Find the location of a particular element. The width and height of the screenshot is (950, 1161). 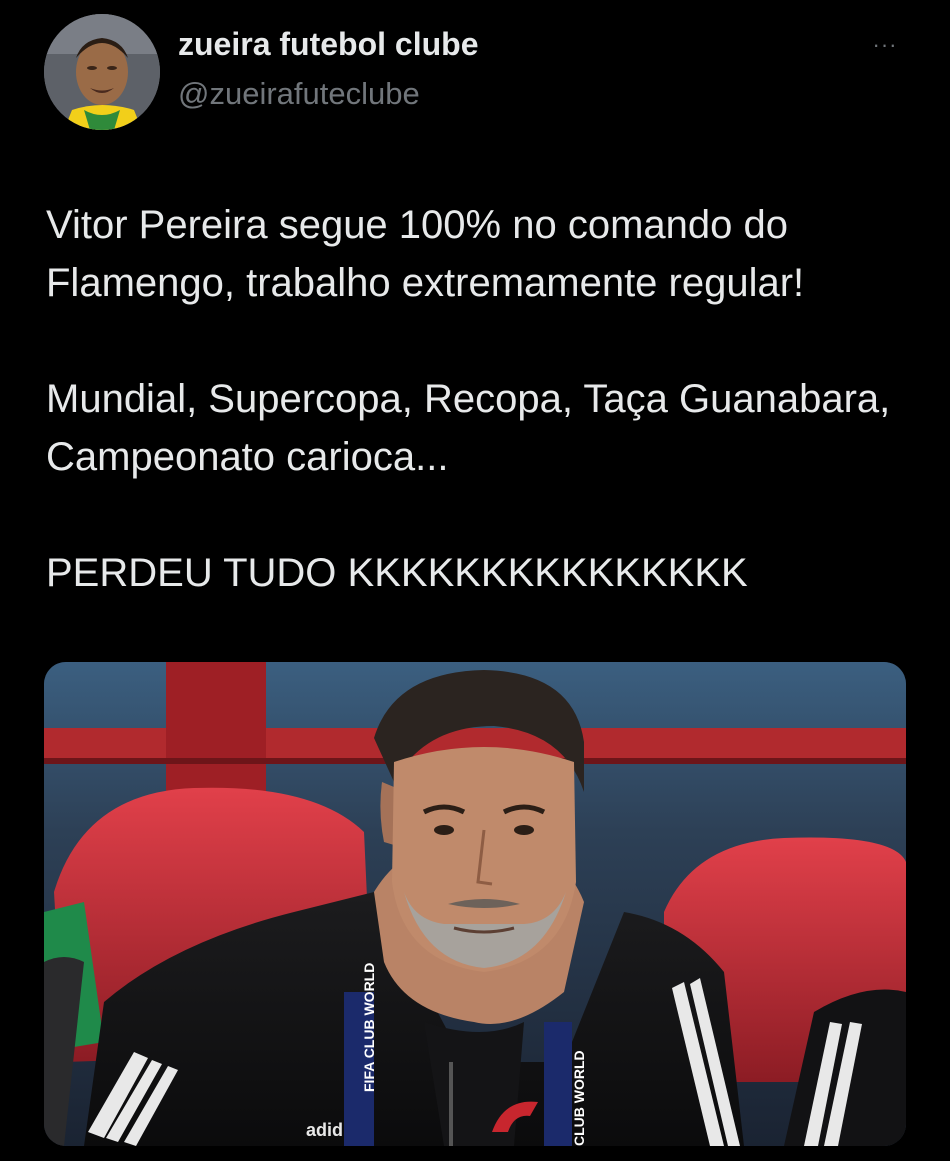

svg-text: adid is located at coordinates (324, 1130).